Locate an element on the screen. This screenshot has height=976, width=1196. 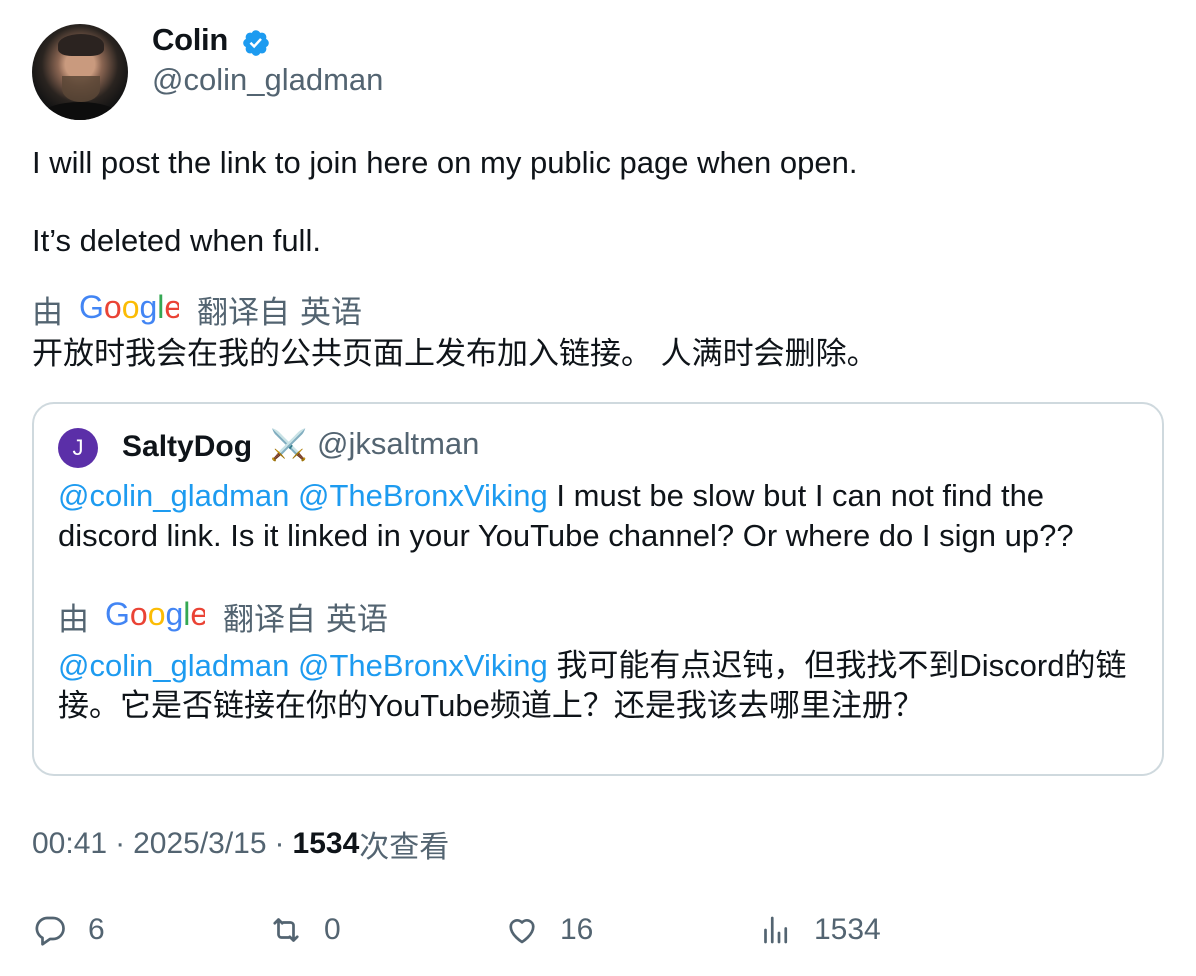
like-button: 16 is located at coordinates (548, 930).